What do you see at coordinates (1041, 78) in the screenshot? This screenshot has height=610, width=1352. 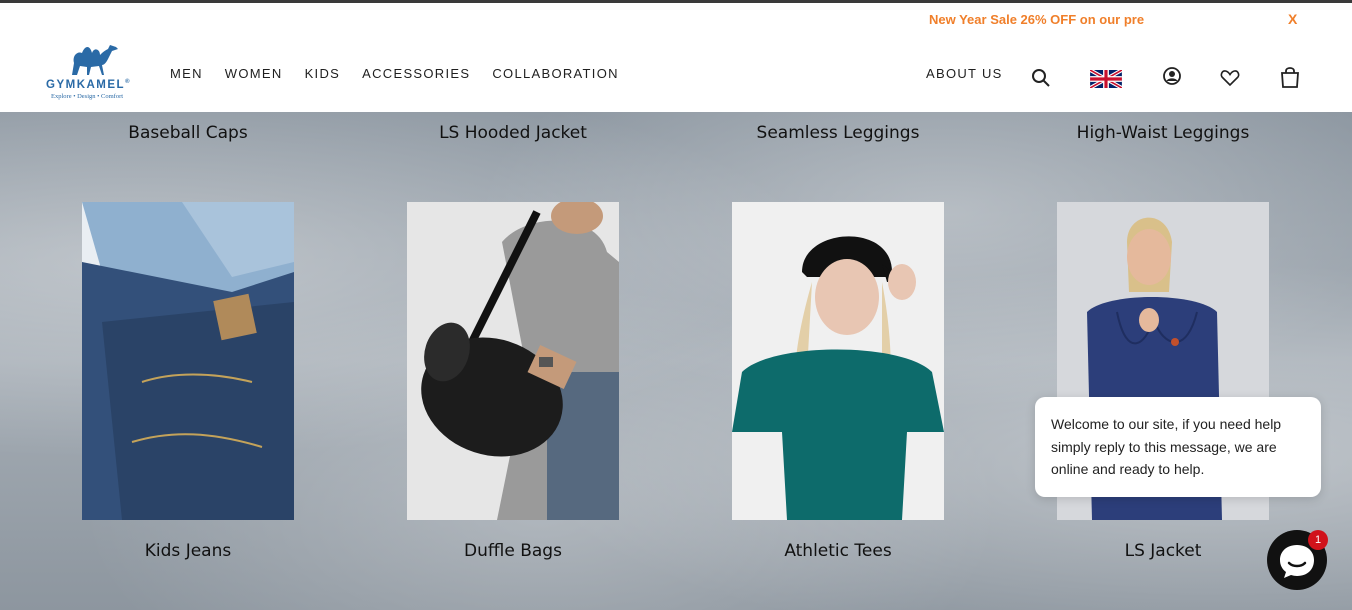 I see `search-icon` at bounding box center [1041, 78].